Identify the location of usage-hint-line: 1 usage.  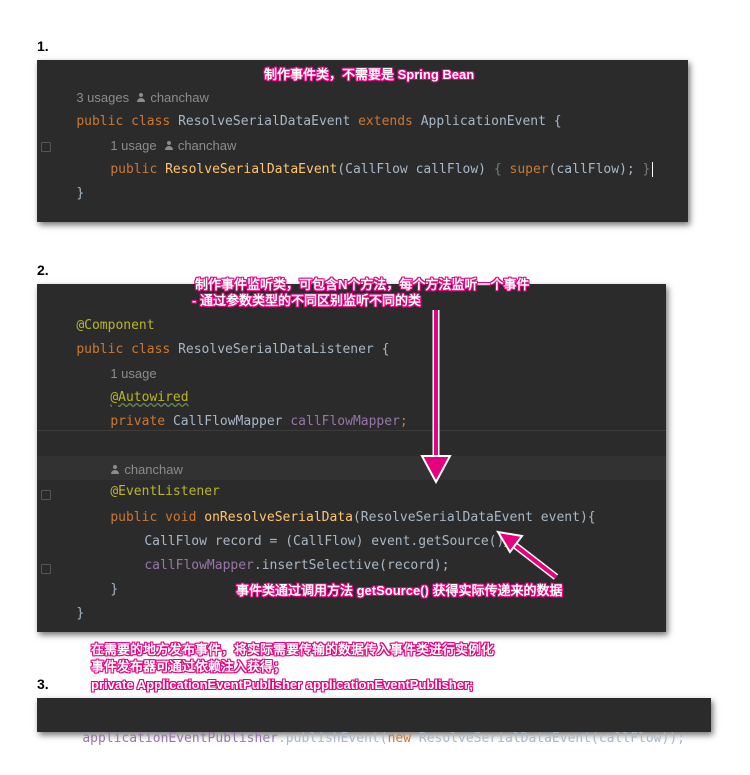
(351, 359).